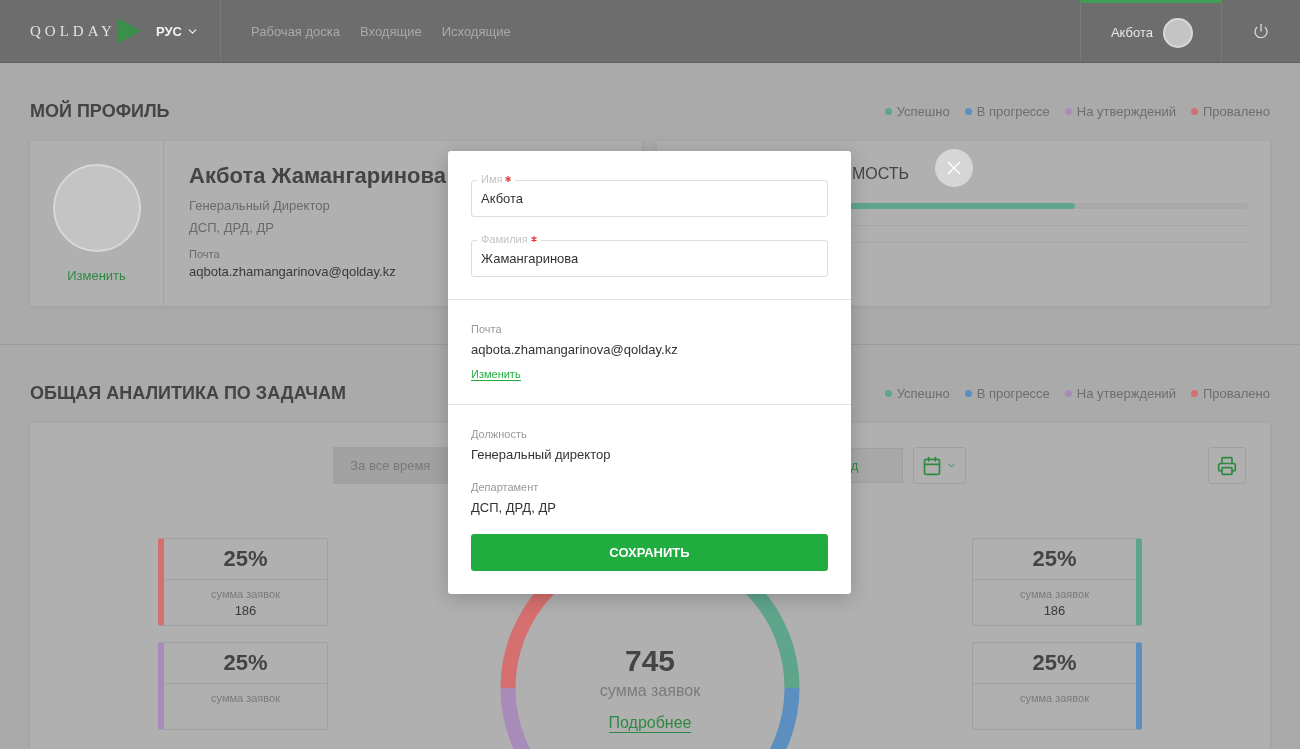 The height and width of the screenshot is (749, 1300). Describe the element at coordinates (504, 239) in the screenshot. I see `field-label: Фамилия` at that location.